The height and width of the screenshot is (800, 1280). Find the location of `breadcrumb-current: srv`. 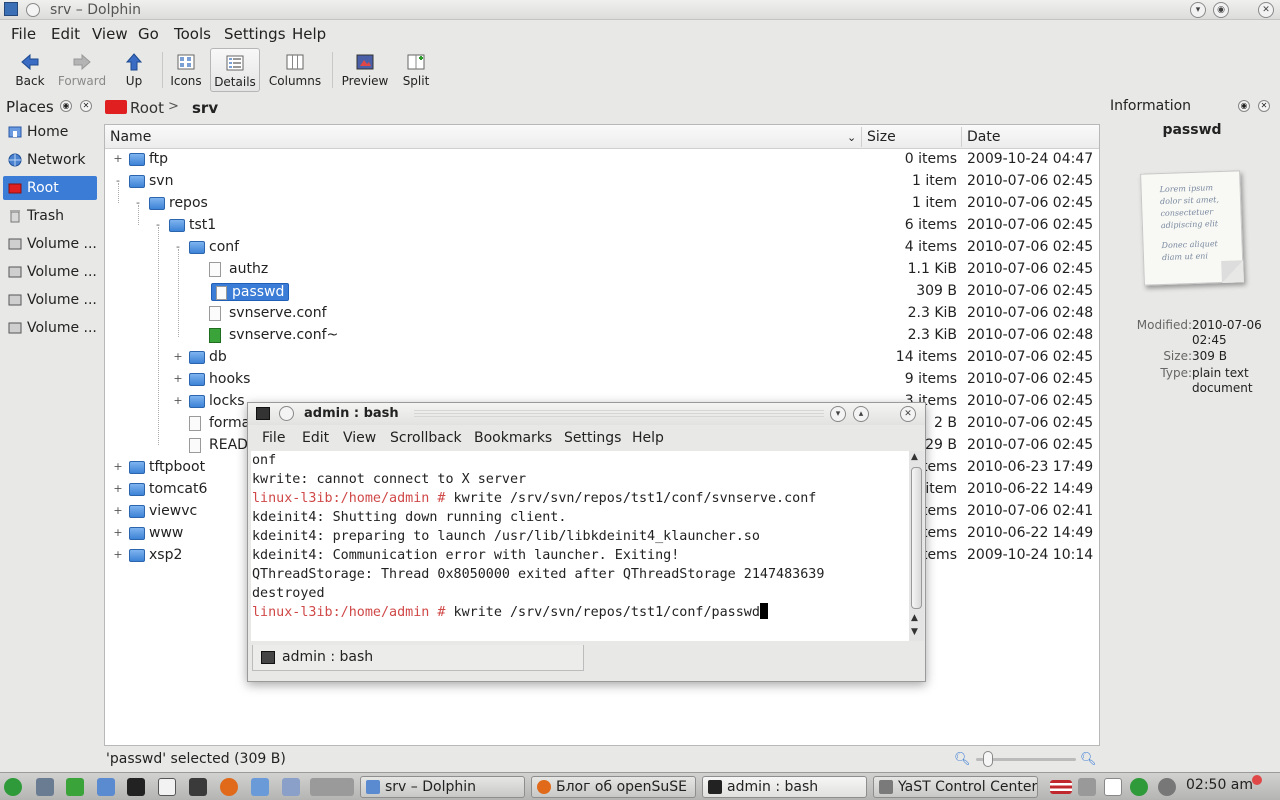

breadcrumb-current: srv is located at coordinates (205, 108).